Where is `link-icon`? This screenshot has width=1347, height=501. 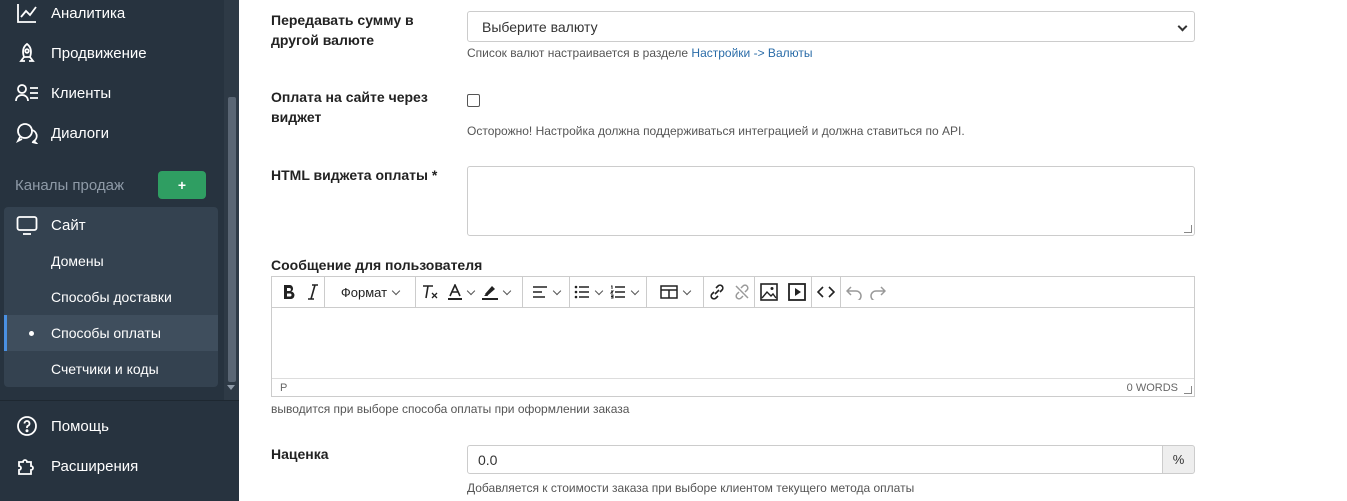 link-icon is located at coordinates (717, 292).